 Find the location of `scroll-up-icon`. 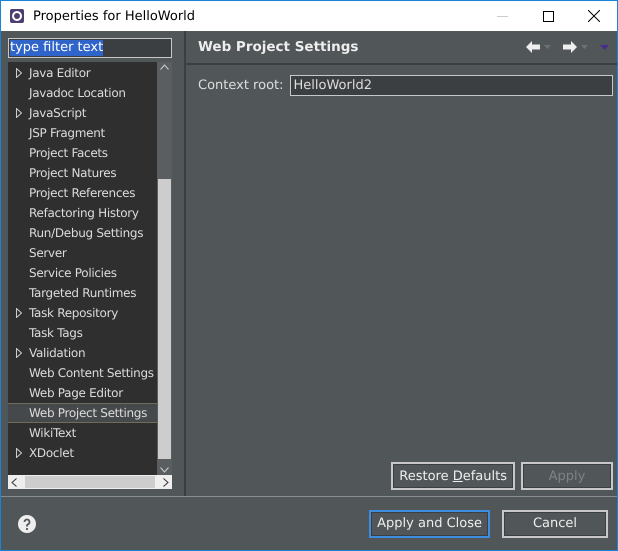

scroll-up-icon is located at coordinates (164, 67).